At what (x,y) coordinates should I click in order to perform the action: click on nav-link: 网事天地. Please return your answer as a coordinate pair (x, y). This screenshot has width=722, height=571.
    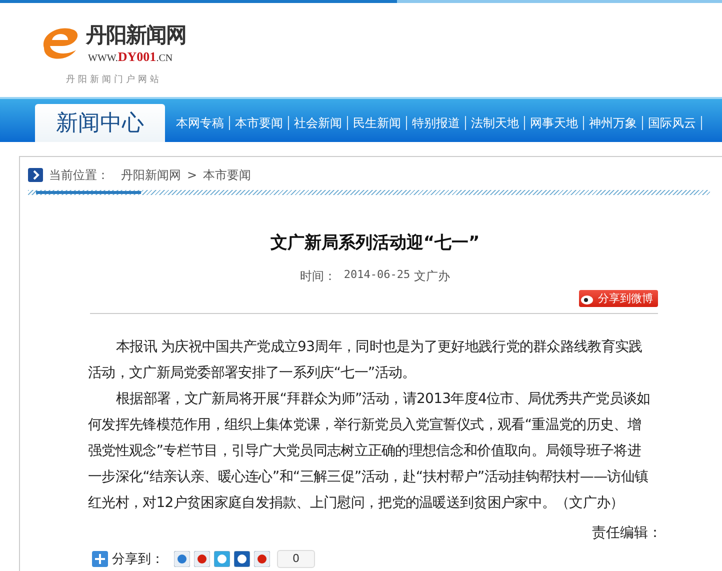
    Looking at the image, I should click on (554, 123).